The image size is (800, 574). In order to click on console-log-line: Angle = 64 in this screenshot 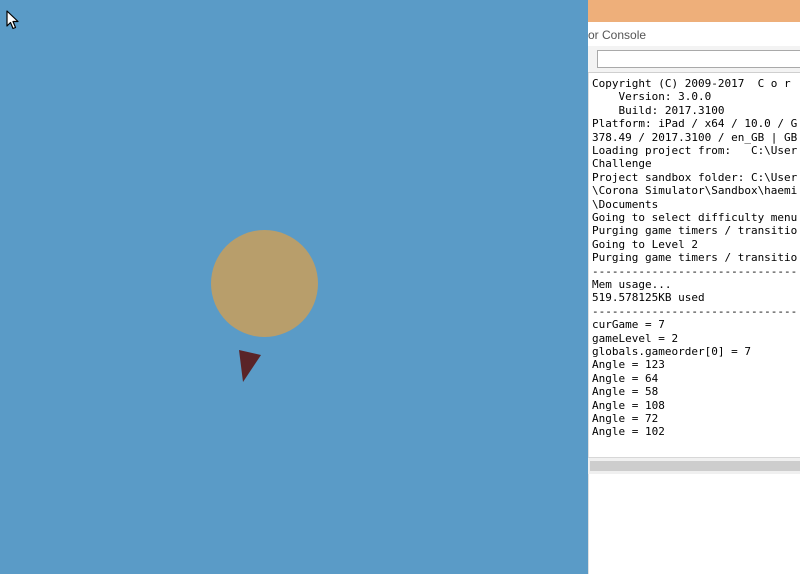, I will do `click(625, 378)`.